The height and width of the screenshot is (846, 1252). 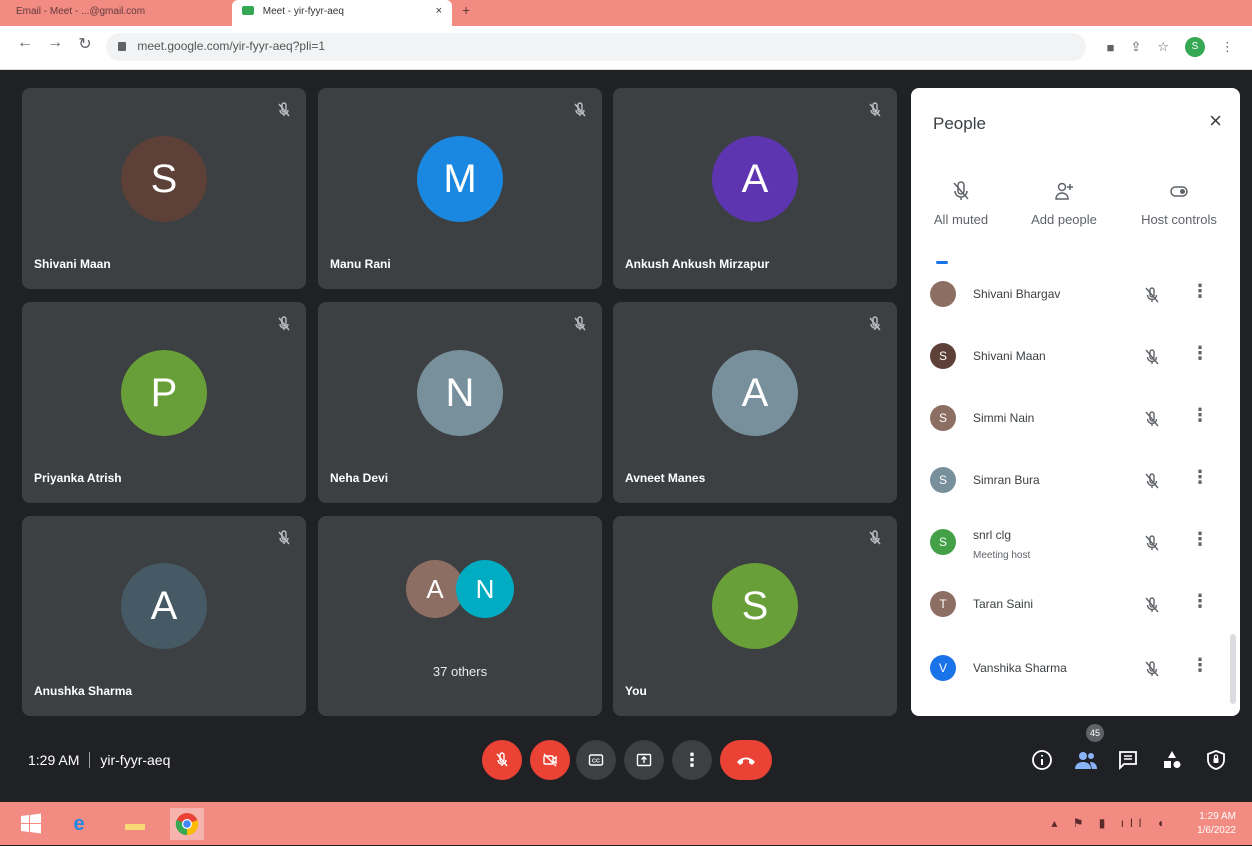 I want to click on participant-tile: S Shivani Maan, so click(x=164, y=188).